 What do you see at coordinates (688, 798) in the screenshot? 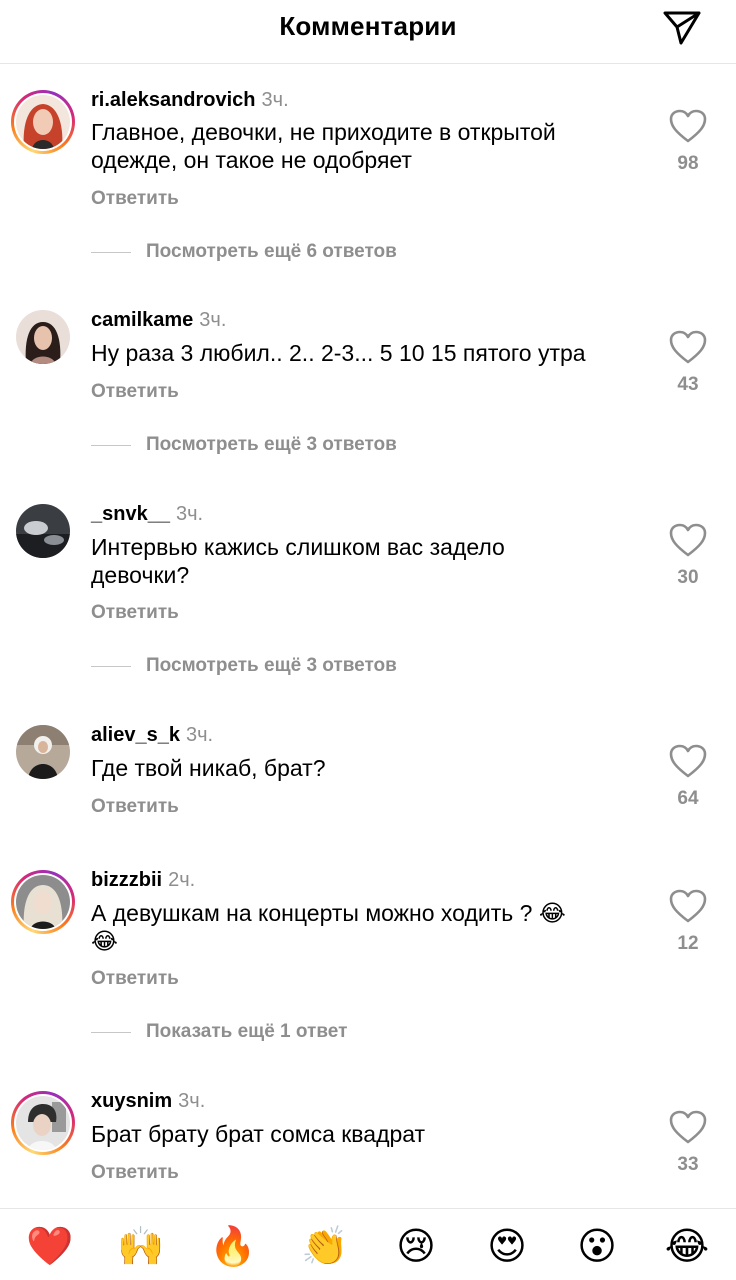
I see `likes-count: 64` at bounding box center [688, 798].